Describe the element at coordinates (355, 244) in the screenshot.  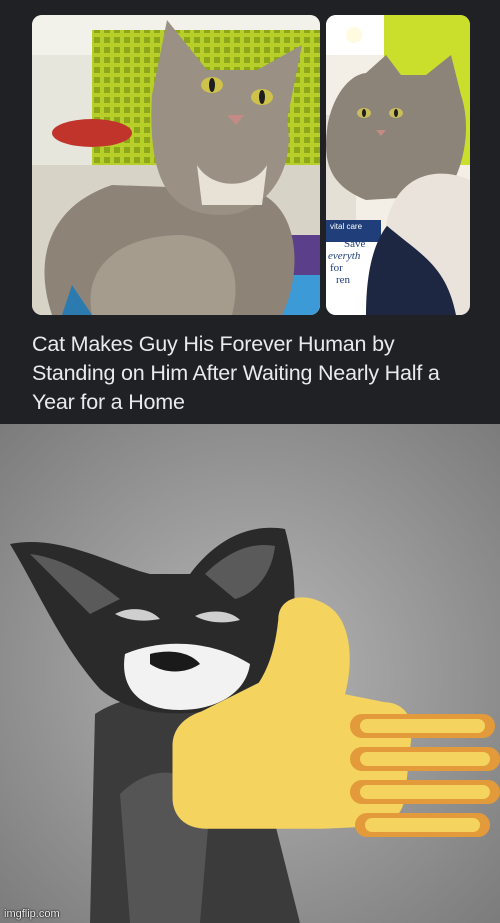
I see `store-sign-line-1: Save` at that location.